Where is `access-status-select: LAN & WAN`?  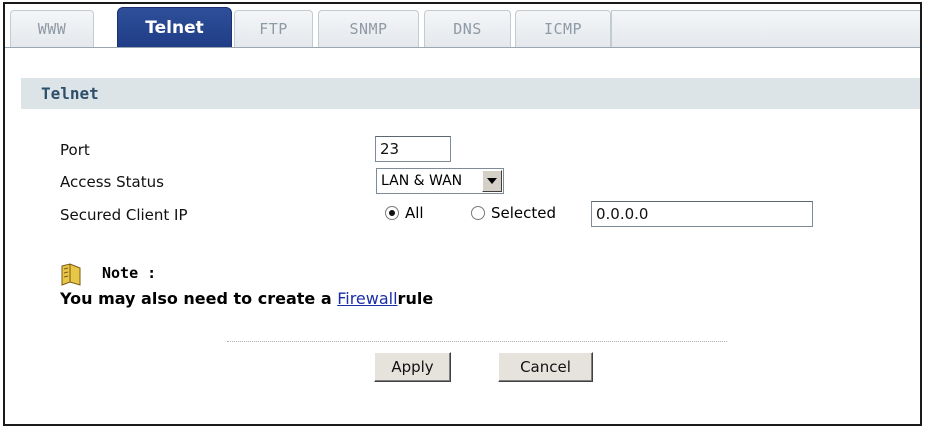
access-status-select: LAN & WAN is located at coordinates (440, 181).